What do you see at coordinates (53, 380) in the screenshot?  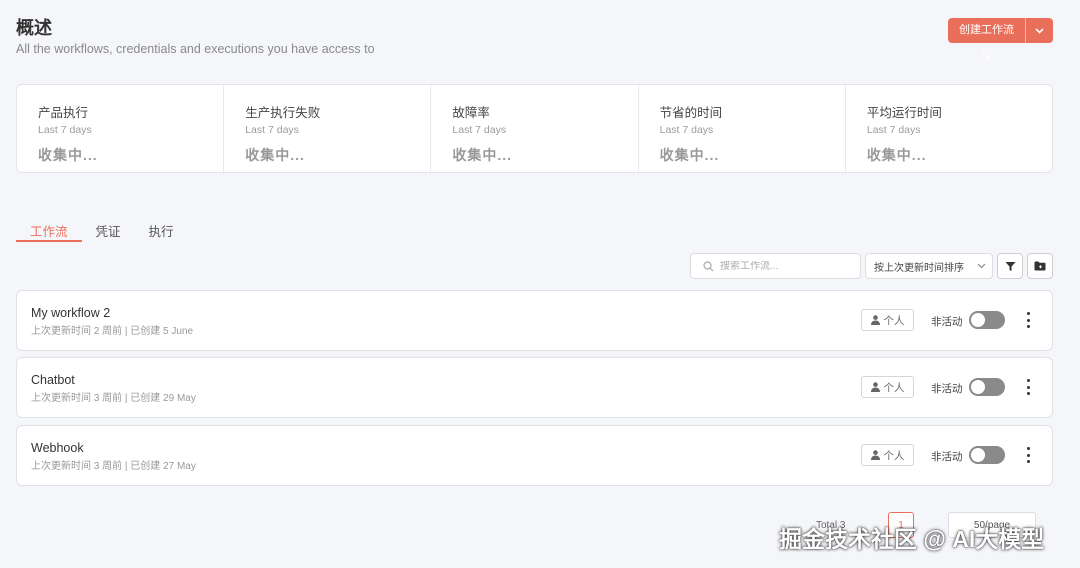 I see `workflow-name: Chatbot` at bounding box center [53, 380].